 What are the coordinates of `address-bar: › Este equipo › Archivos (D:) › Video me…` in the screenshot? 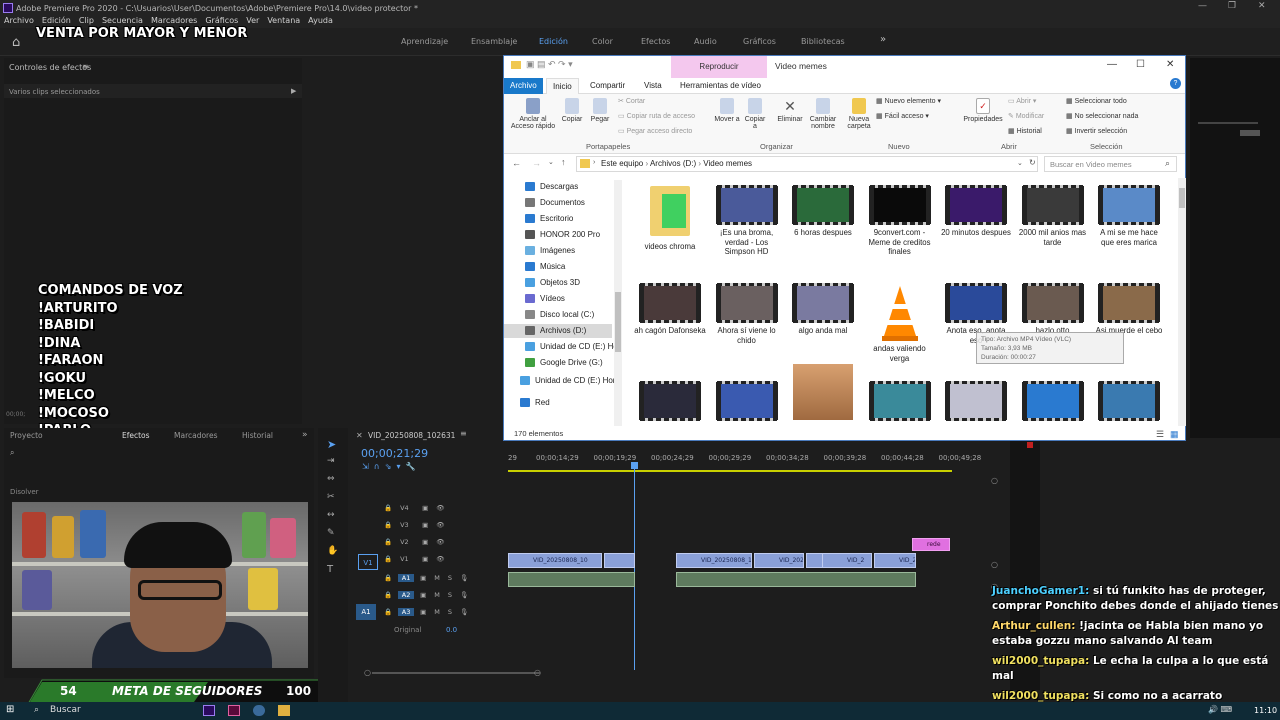 It's located at (807, 164).